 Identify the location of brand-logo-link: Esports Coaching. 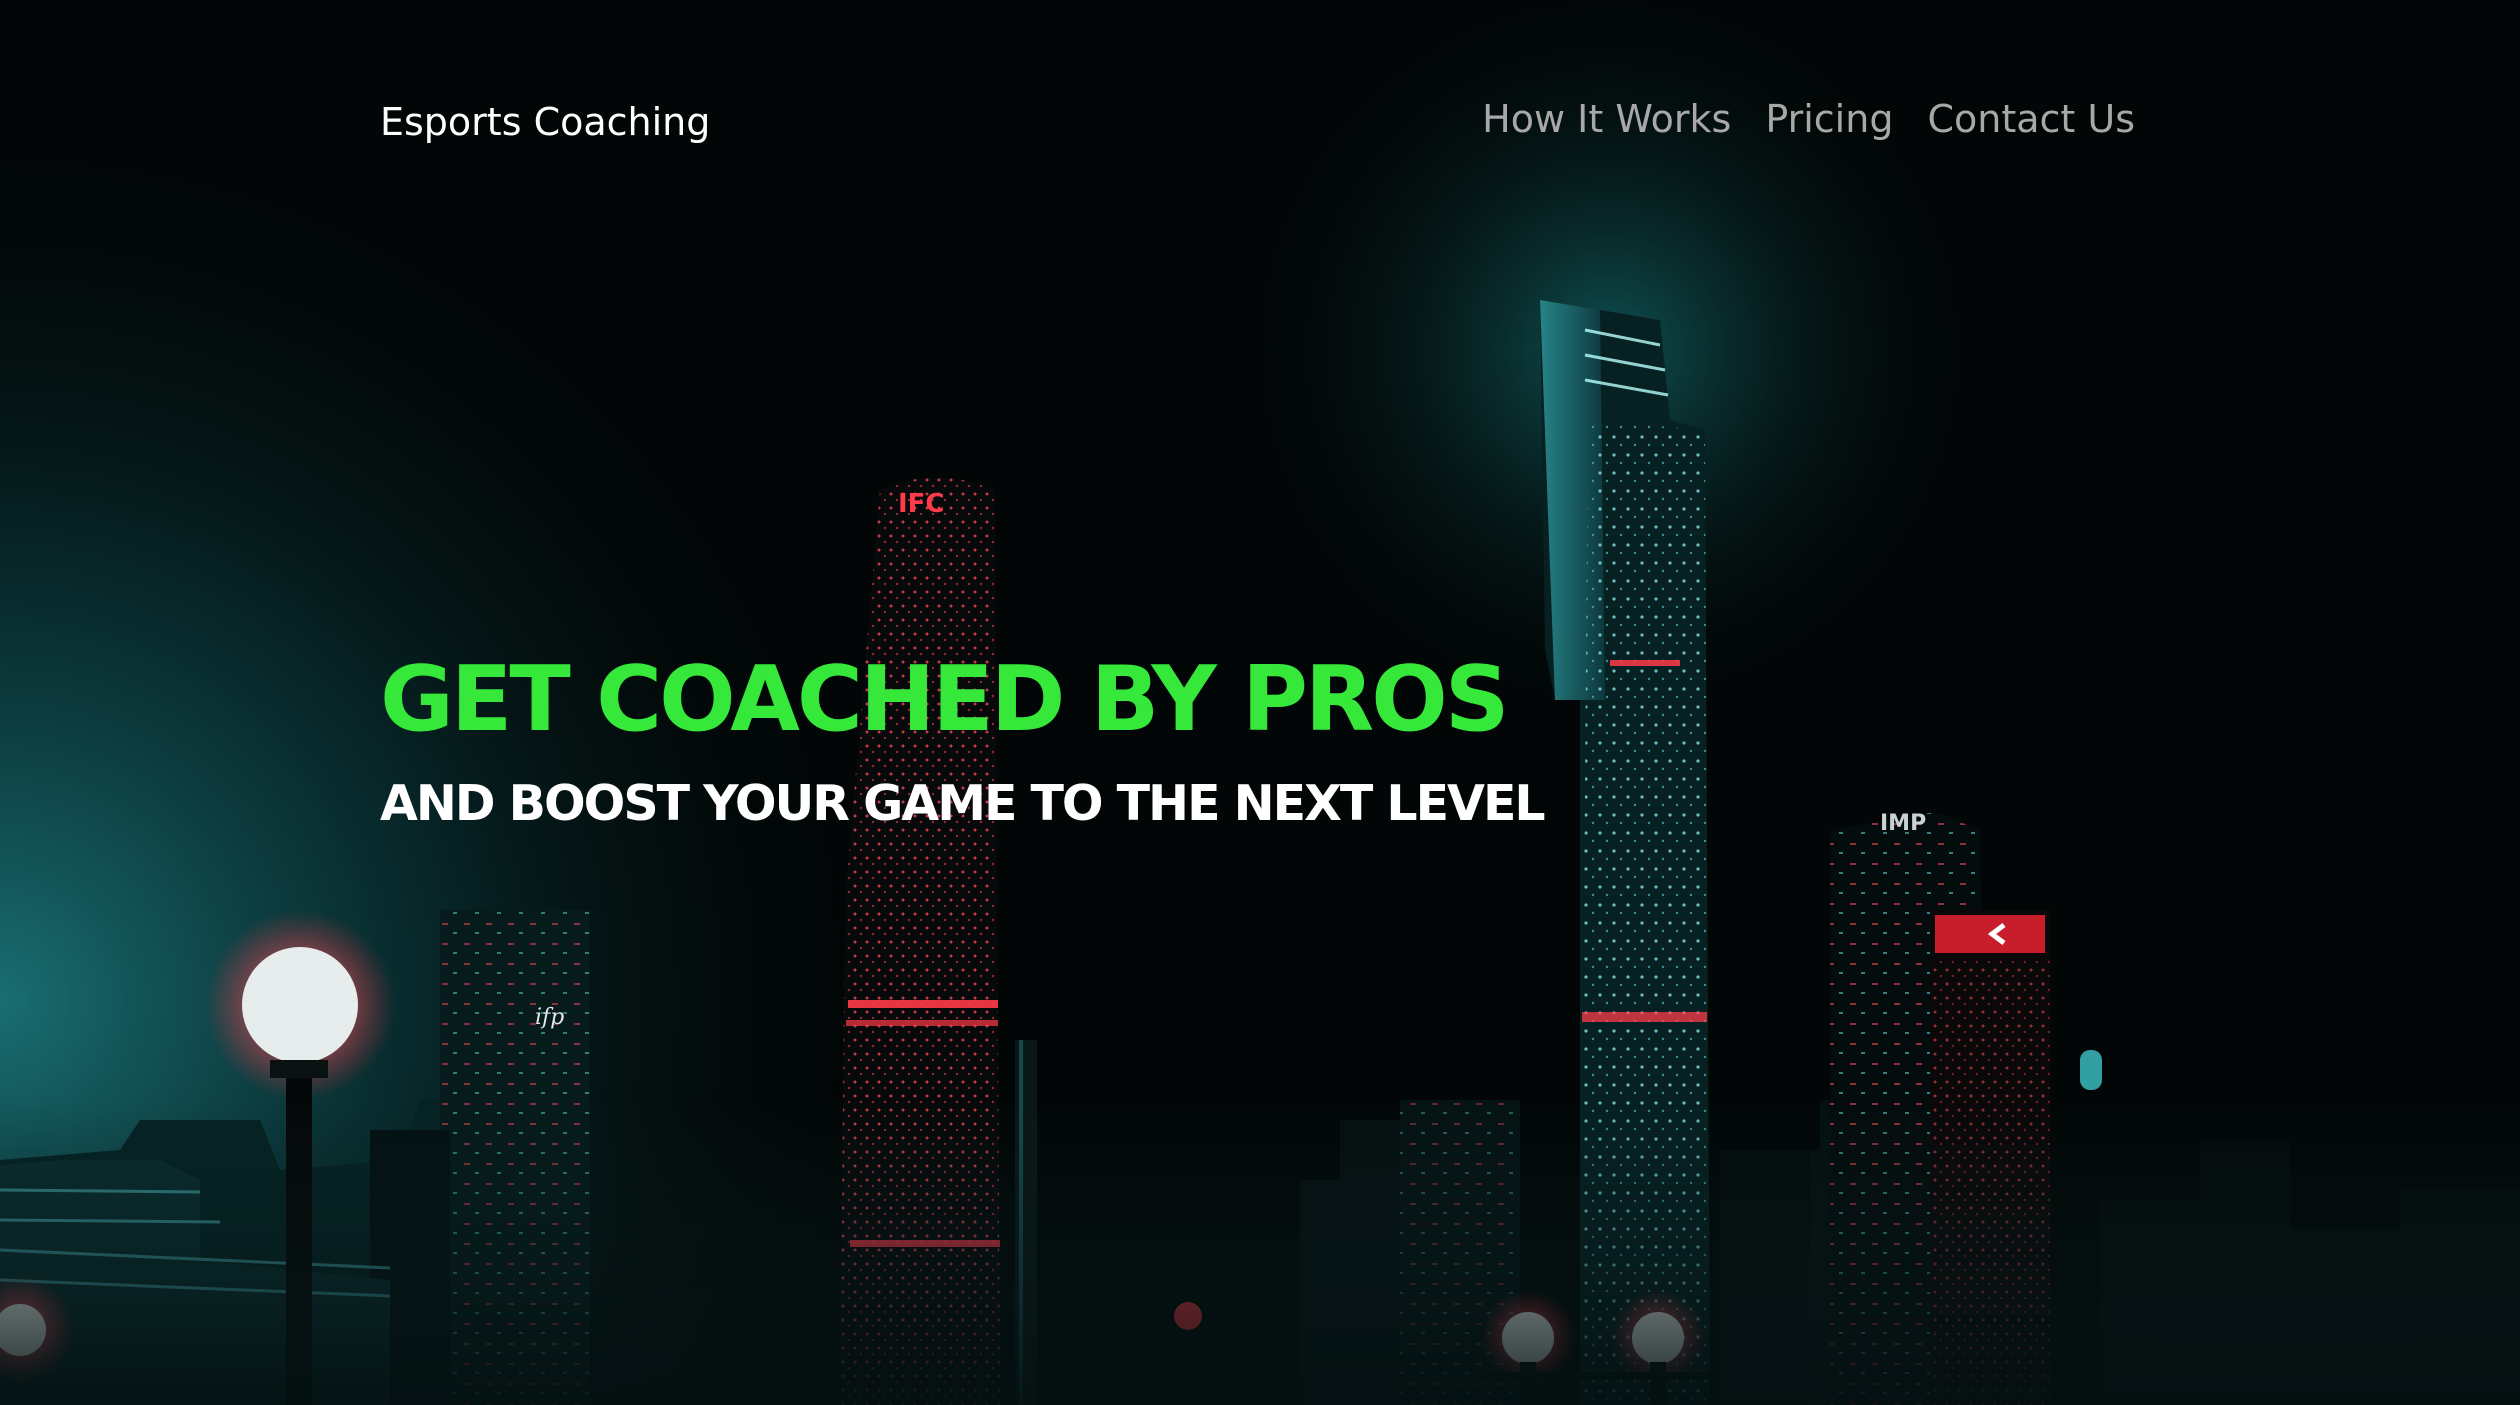
(545, 122).